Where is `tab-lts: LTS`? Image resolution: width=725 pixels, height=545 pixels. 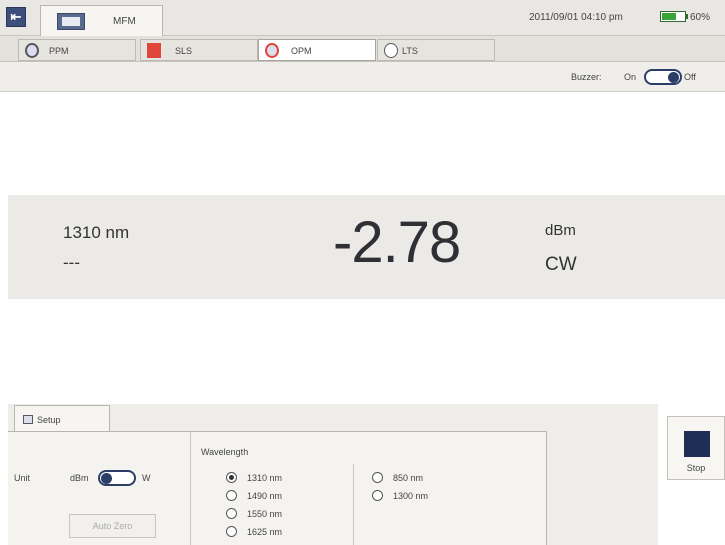 tab-lts: LTS is located at coordinates (436, 50).